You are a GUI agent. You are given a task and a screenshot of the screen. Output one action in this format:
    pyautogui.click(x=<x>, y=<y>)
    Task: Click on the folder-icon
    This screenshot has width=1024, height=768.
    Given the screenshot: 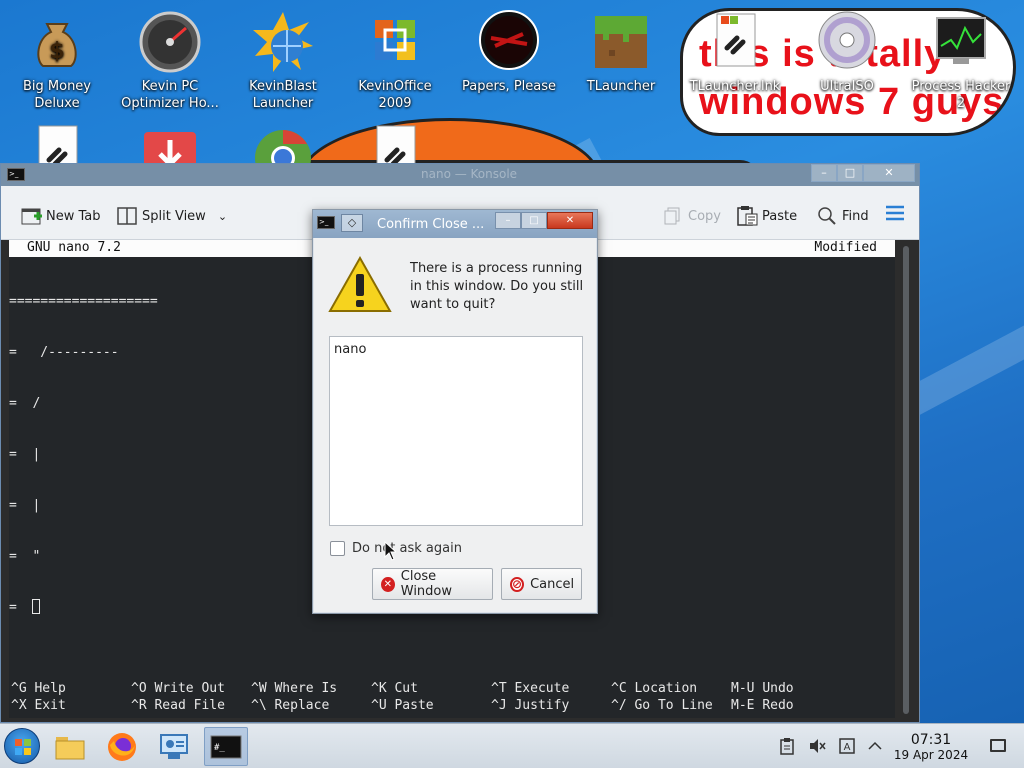 What is the action you would take?
    pyautogui.click(x=70, y=747)
    